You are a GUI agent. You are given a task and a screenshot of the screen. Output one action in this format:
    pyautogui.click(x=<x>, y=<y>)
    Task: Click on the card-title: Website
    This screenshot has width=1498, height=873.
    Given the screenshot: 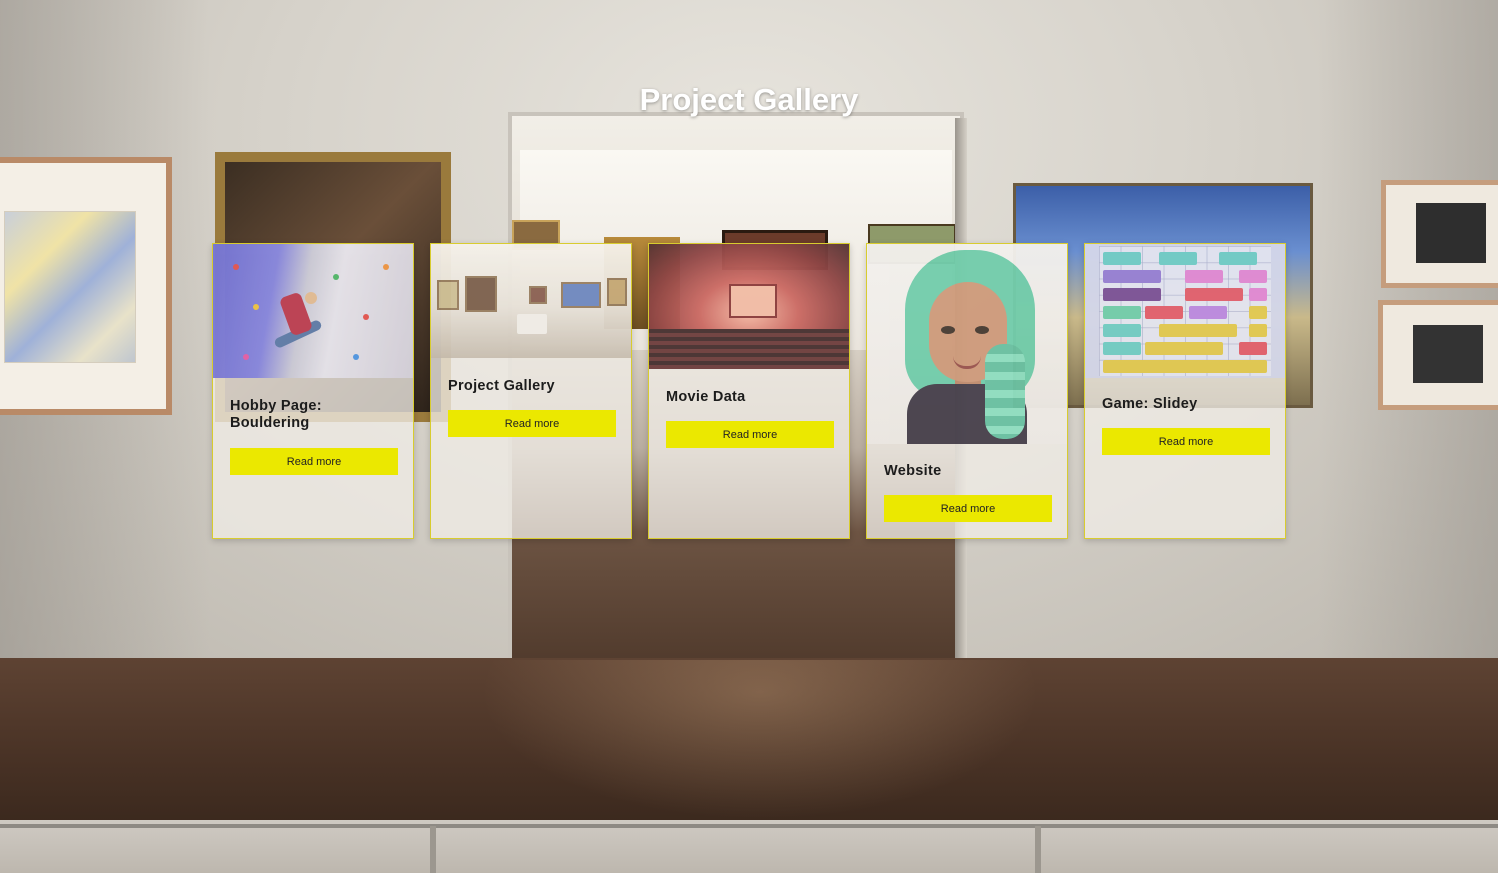 What is the action you would take?
    pyautogui.click(x=913, y=471)
    